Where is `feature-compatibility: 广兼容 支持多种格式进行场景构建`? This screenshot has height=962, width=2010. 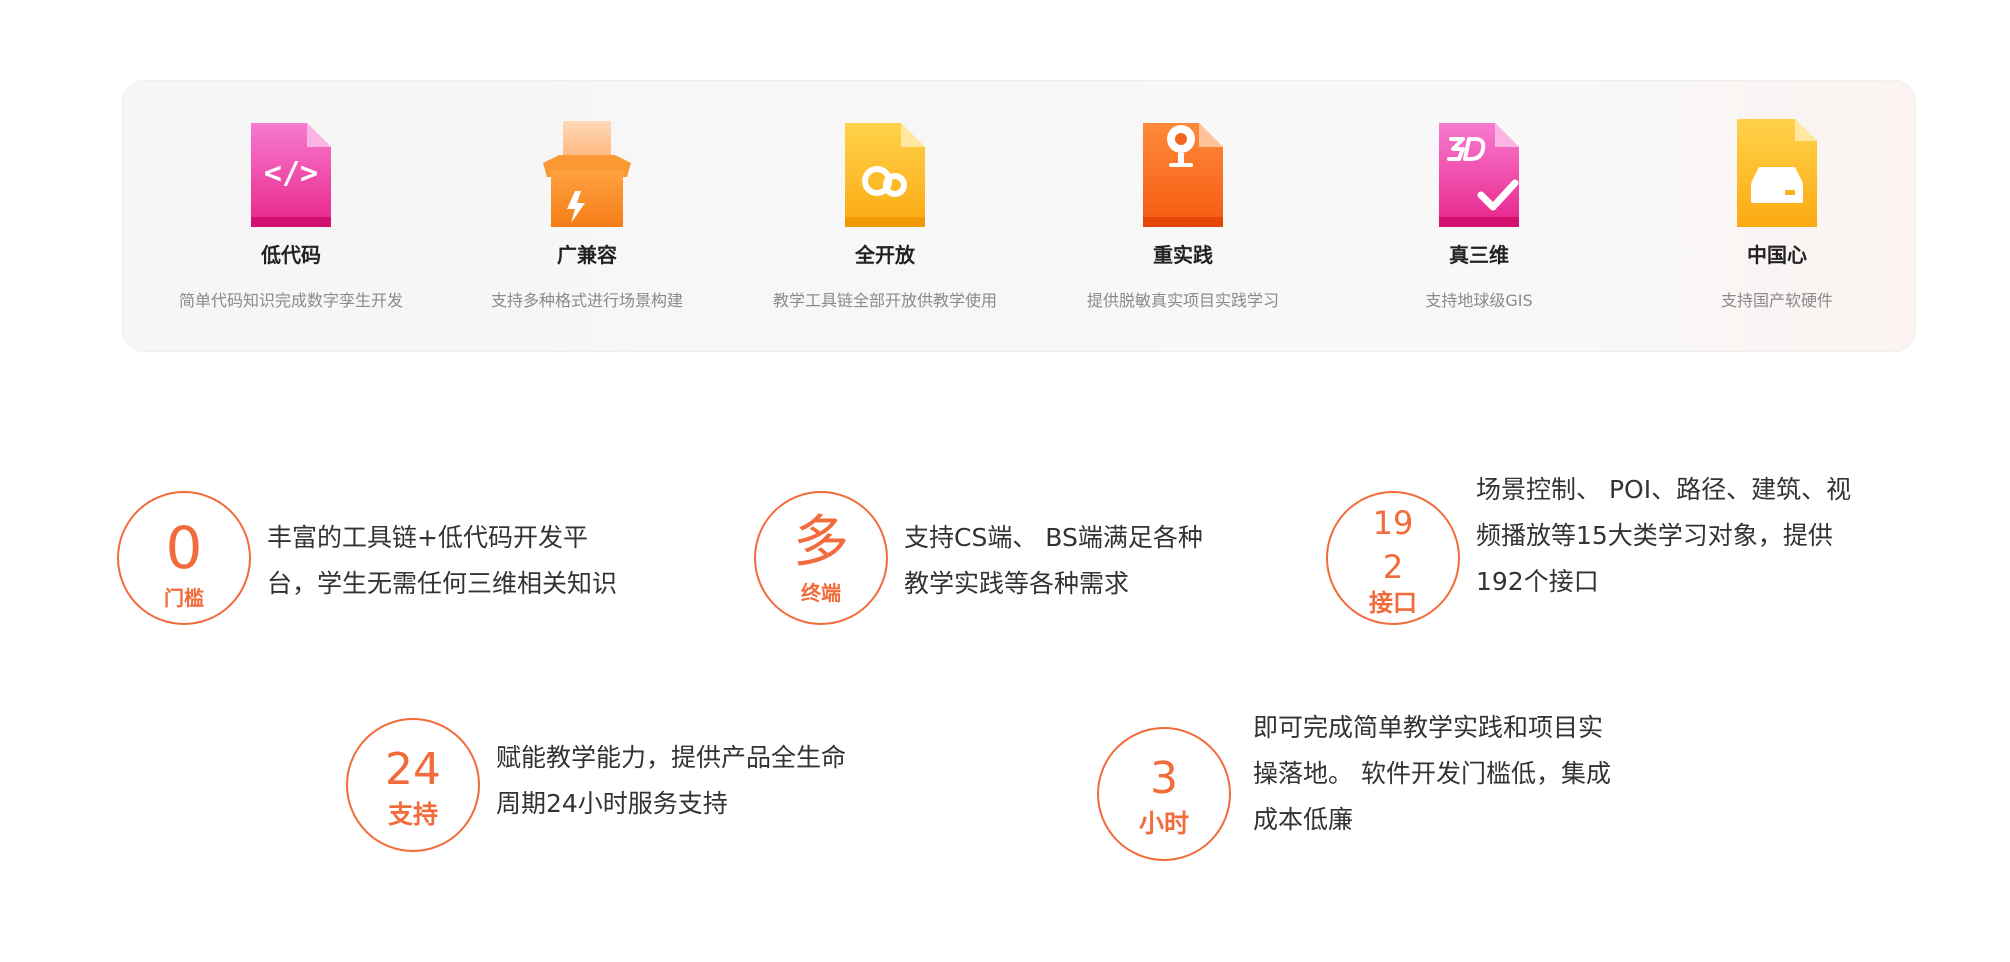 feature-compatibility: 广兼容 支持多种格式进行场景构建 is located at coordinates (587, 217).